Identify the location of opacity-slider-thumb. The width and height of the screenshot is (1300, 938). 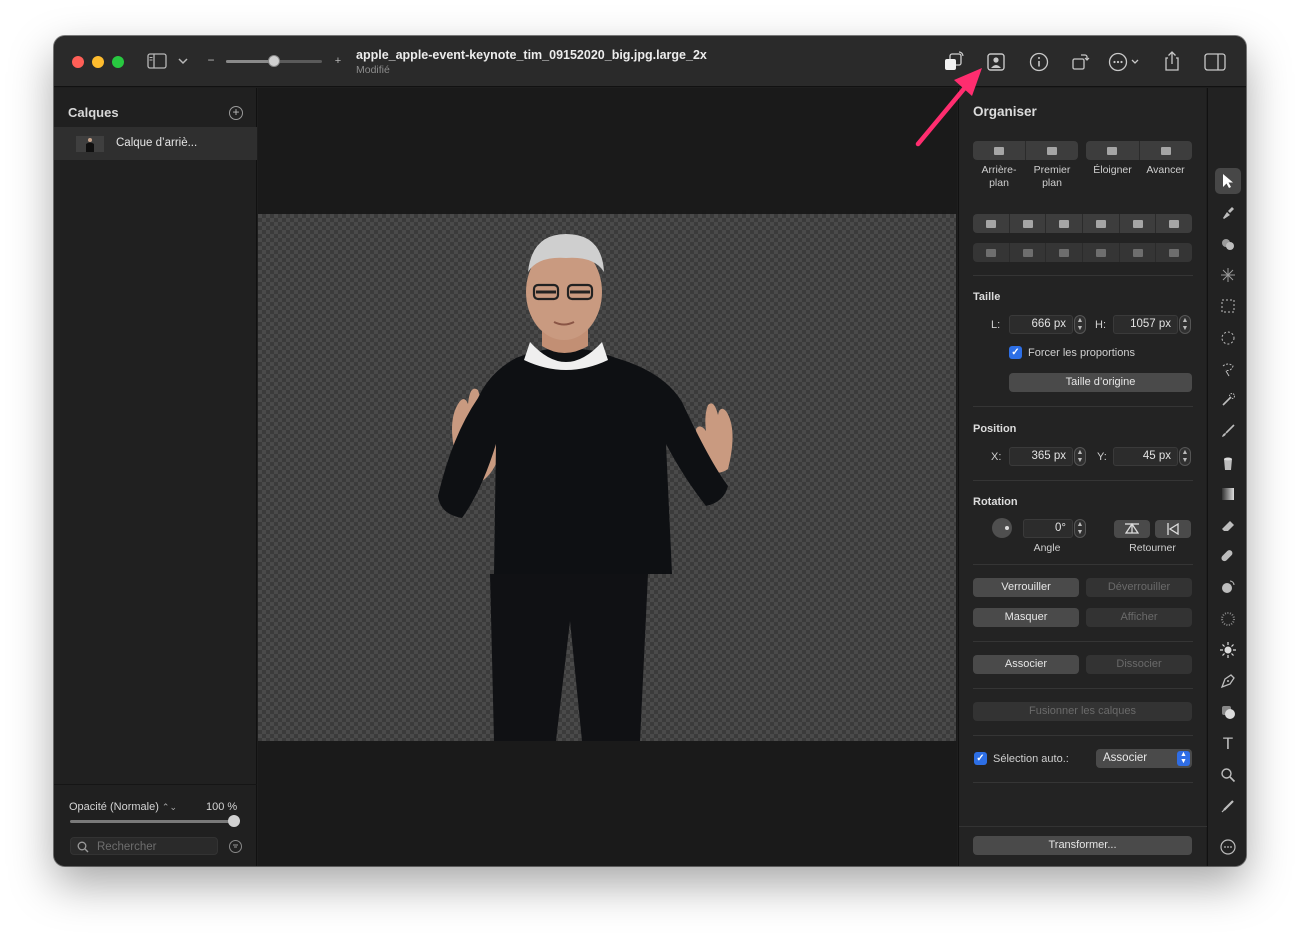
(234, 821).